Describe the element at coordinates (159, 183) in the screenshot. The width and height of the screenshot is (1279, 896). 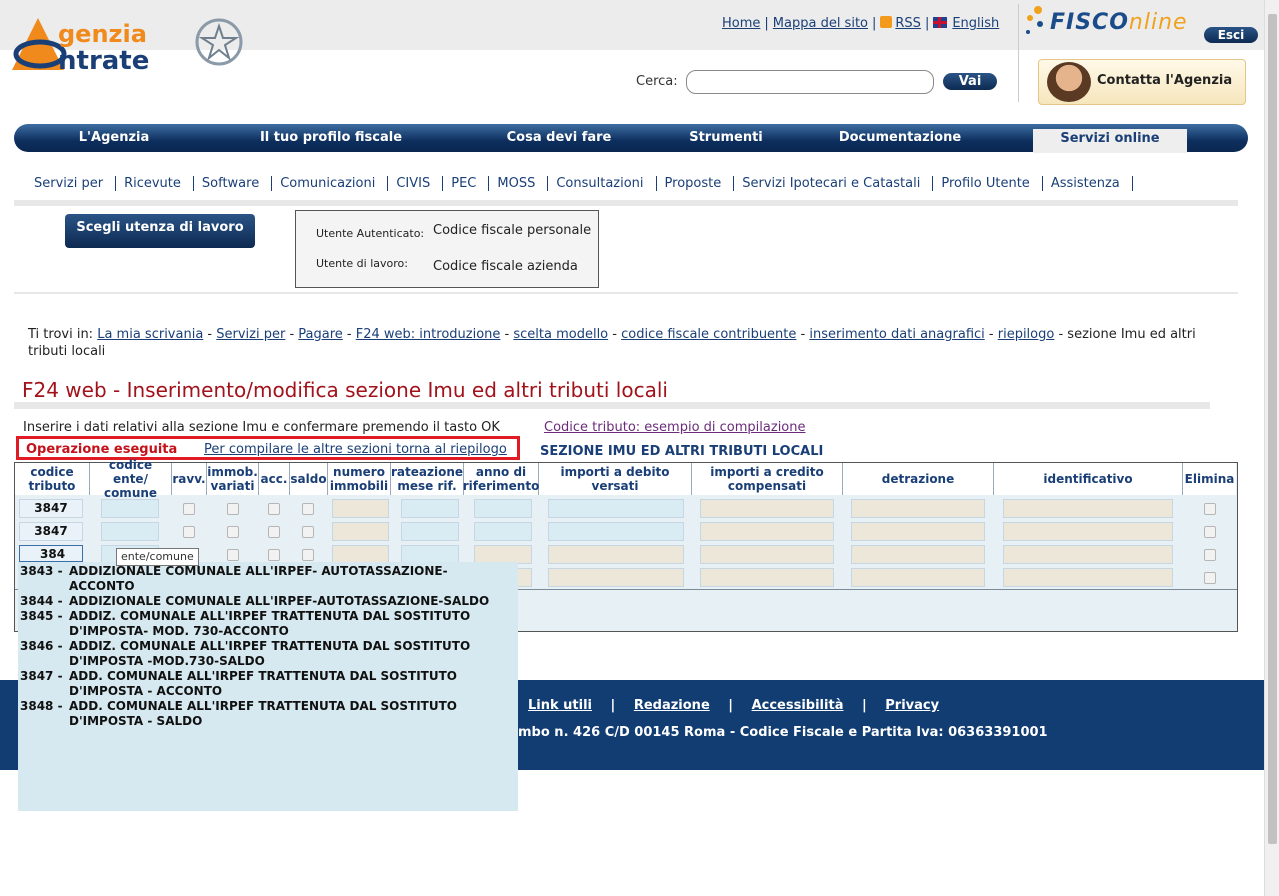
I see `subnav-ricevute: Ricevute` at that location.